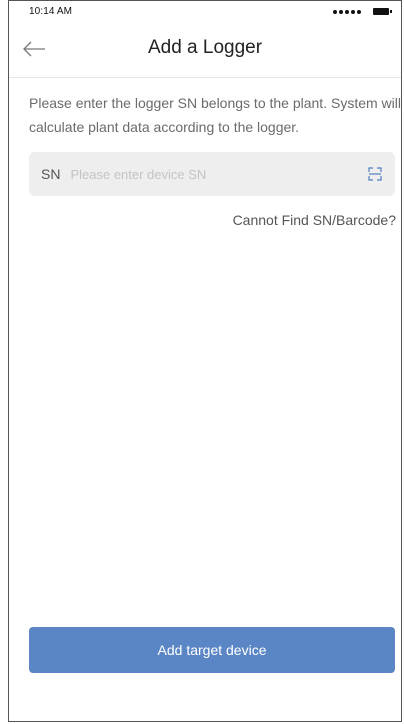 This screenshot has height=724, width=404. I want to click on scan-button, so click(375, 174).